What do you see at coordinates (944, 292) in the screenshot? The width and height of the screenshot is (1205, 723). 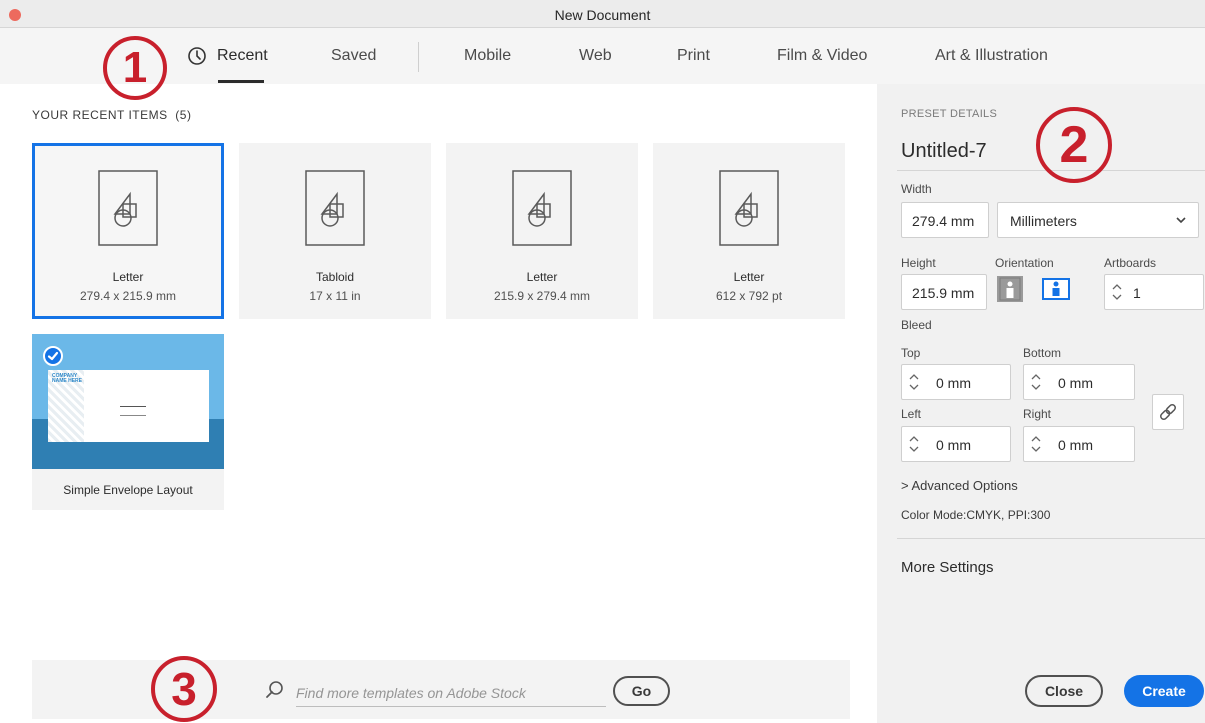 I see `height-field: 215.9 mm` at bounding box center [944, 292].